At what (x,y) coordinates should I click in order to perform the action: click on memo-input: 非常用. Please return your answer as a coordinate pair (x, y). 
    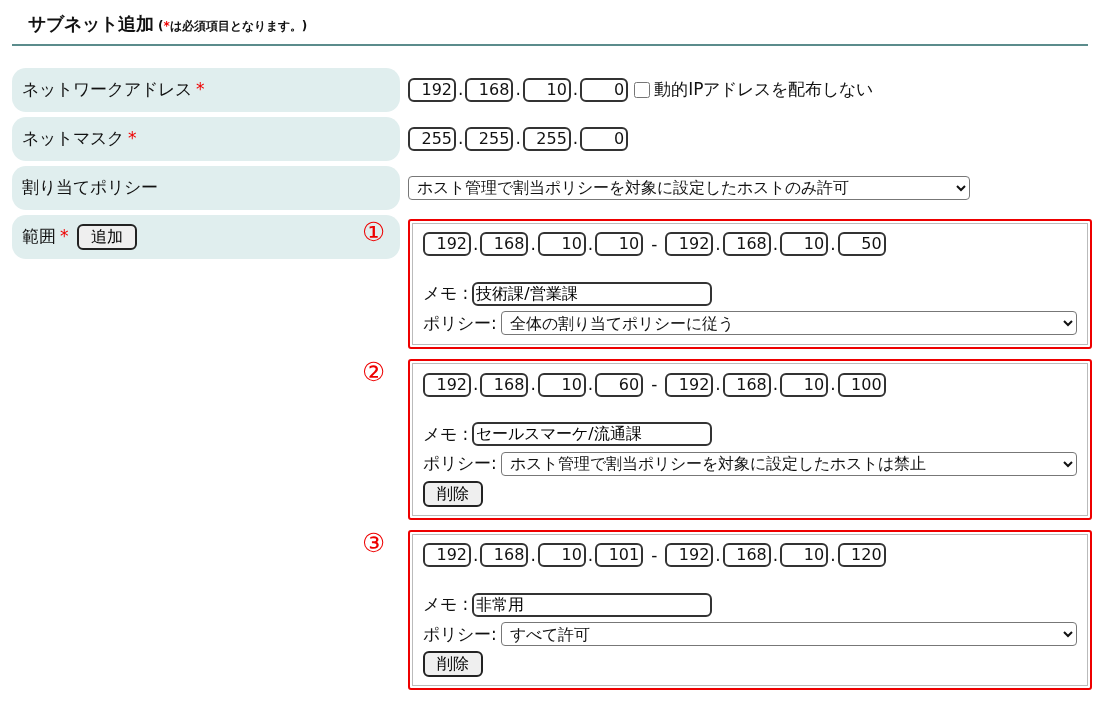
    Looking at the image, I should click on (592, 604).